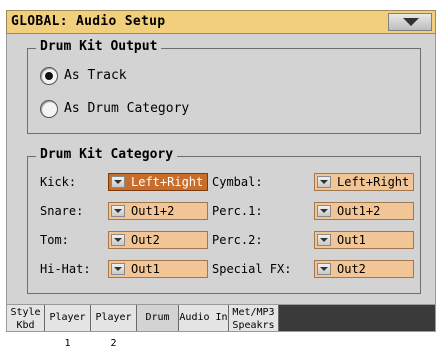 This screenshot has width=442, height=357. I want to click on page-menu-button, so click(410, 22).